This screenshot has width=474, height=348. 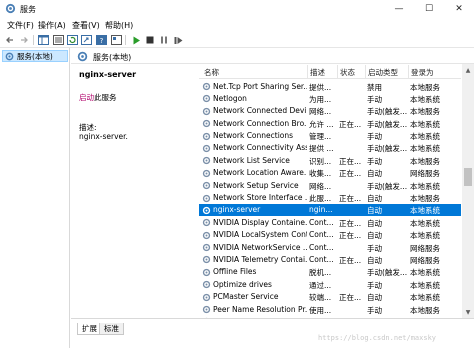 What do you see at coordinates (272, 333) in the screenshot?
I see `view-tabs: 扩展 标准` at bounding box center [272, 333].